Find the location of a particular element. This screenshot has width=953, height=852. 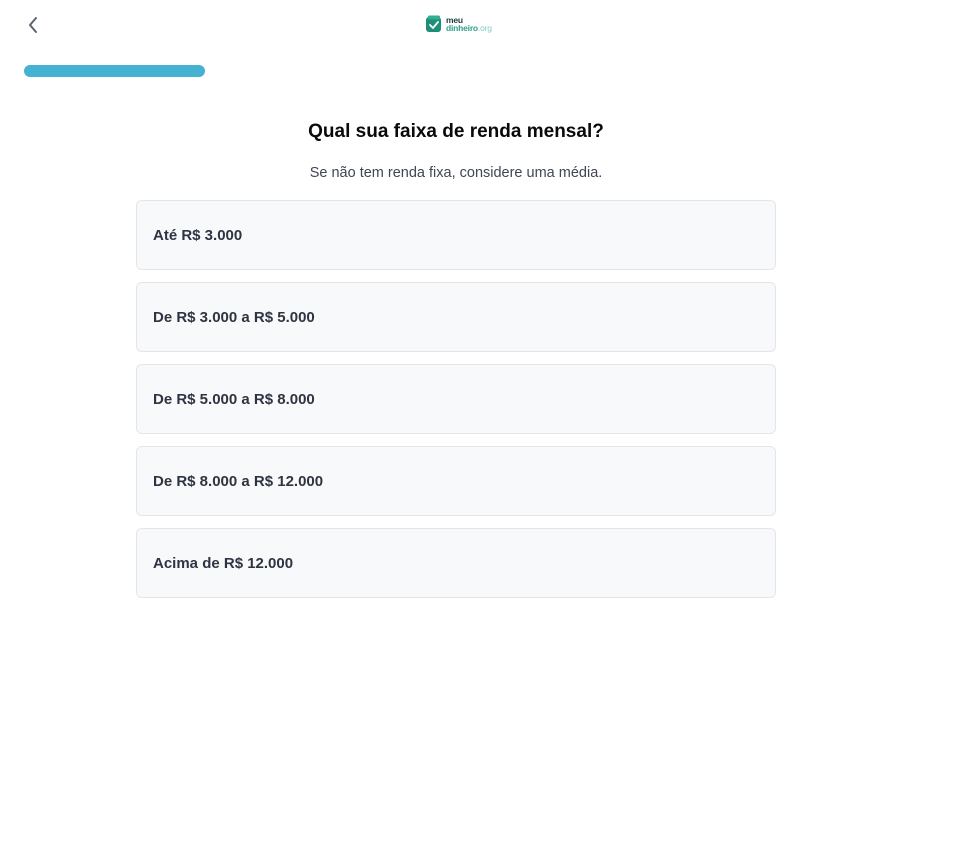

chevron-left-icon is located at coordinates (33, 25).